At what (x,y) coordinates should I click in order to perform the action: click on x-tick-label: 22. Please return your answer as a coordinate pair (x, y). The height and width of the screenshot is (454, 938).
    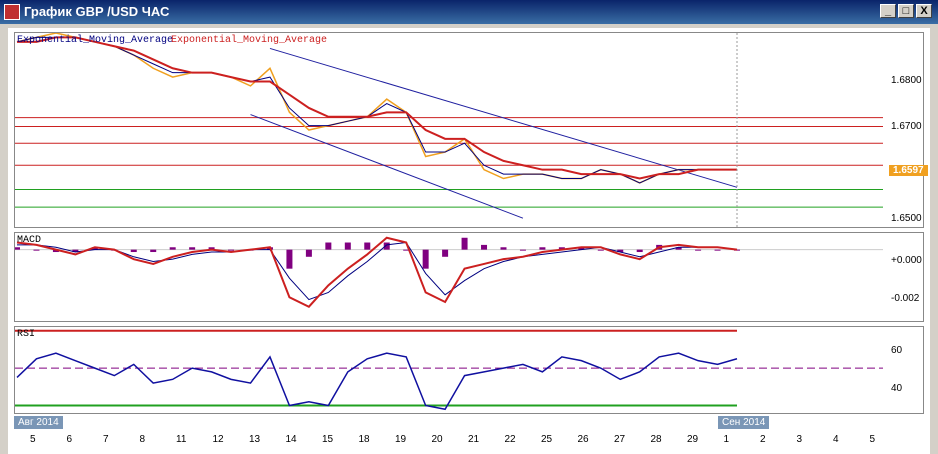
    Looking at the image, I should click on (510, 439).